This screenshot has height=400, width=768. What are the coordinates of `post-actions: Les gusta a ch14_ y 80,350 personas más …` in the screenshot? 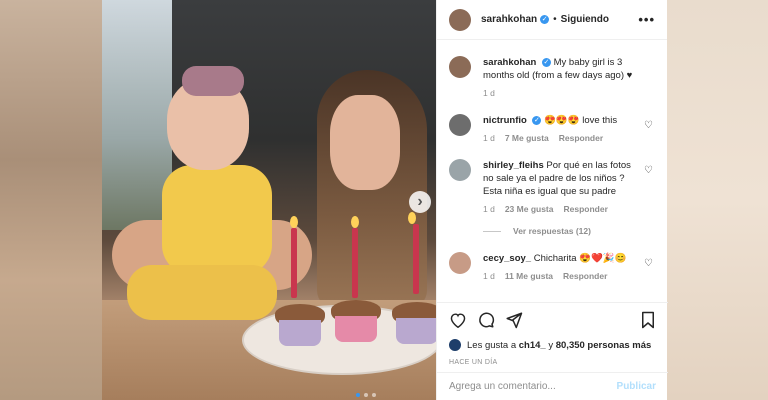 It's located at (552, 337).